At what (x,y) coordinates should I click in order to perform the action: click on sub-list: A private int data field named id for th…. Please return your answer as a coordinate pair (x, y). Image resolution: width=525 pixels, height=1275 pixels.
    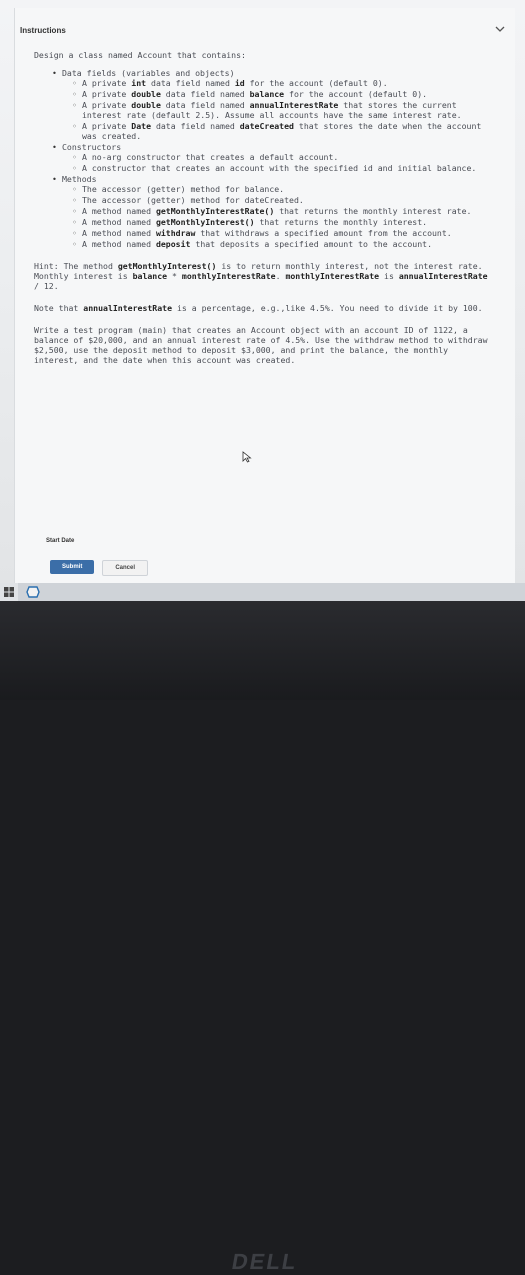
    Looking at the image, I should click on (278, 109).